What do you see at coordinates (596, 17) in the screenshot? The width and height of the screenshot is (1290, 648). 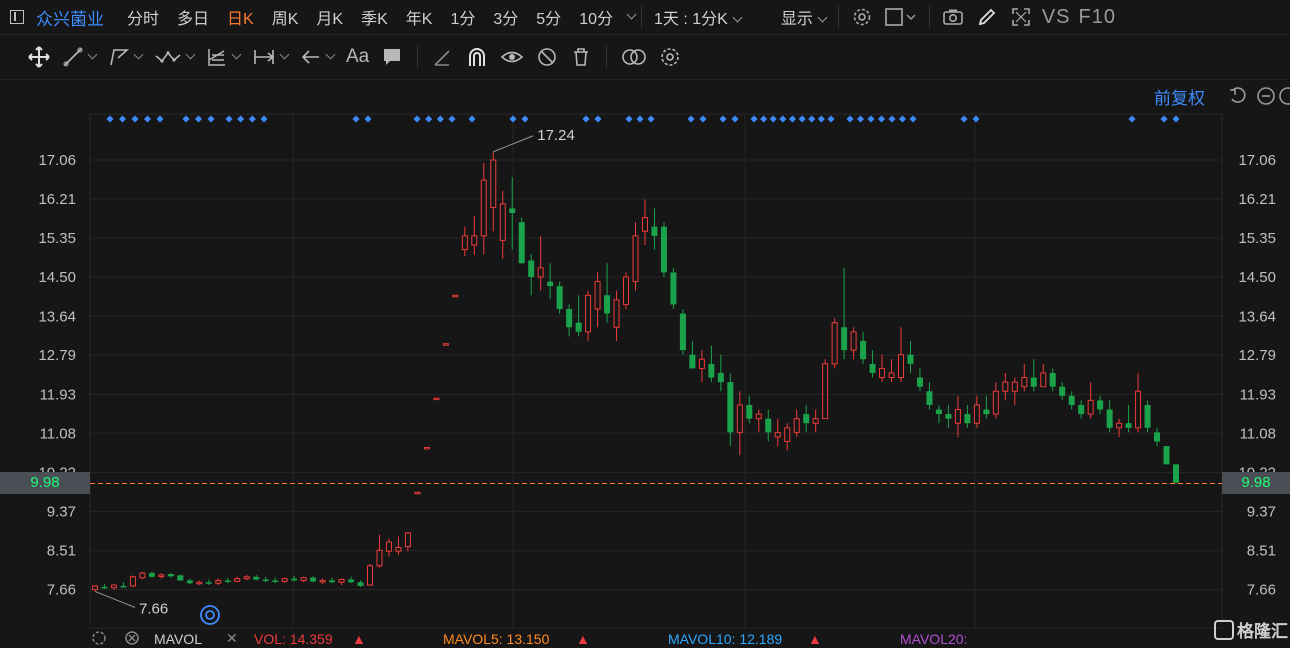 I see `tab-10min: 10分` at bounding box center [596, 17].